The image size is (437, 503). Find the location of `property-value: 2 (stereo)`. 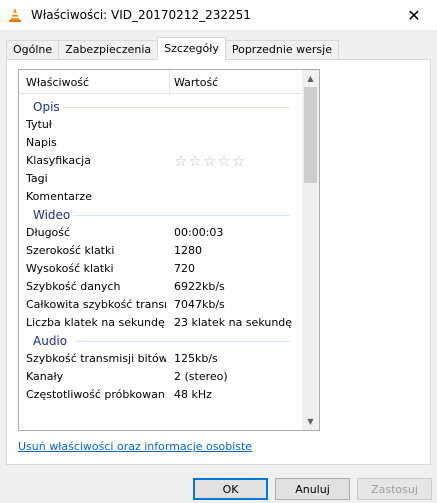

property-value: 2 (stereo) is located at coordinates (201, 376).